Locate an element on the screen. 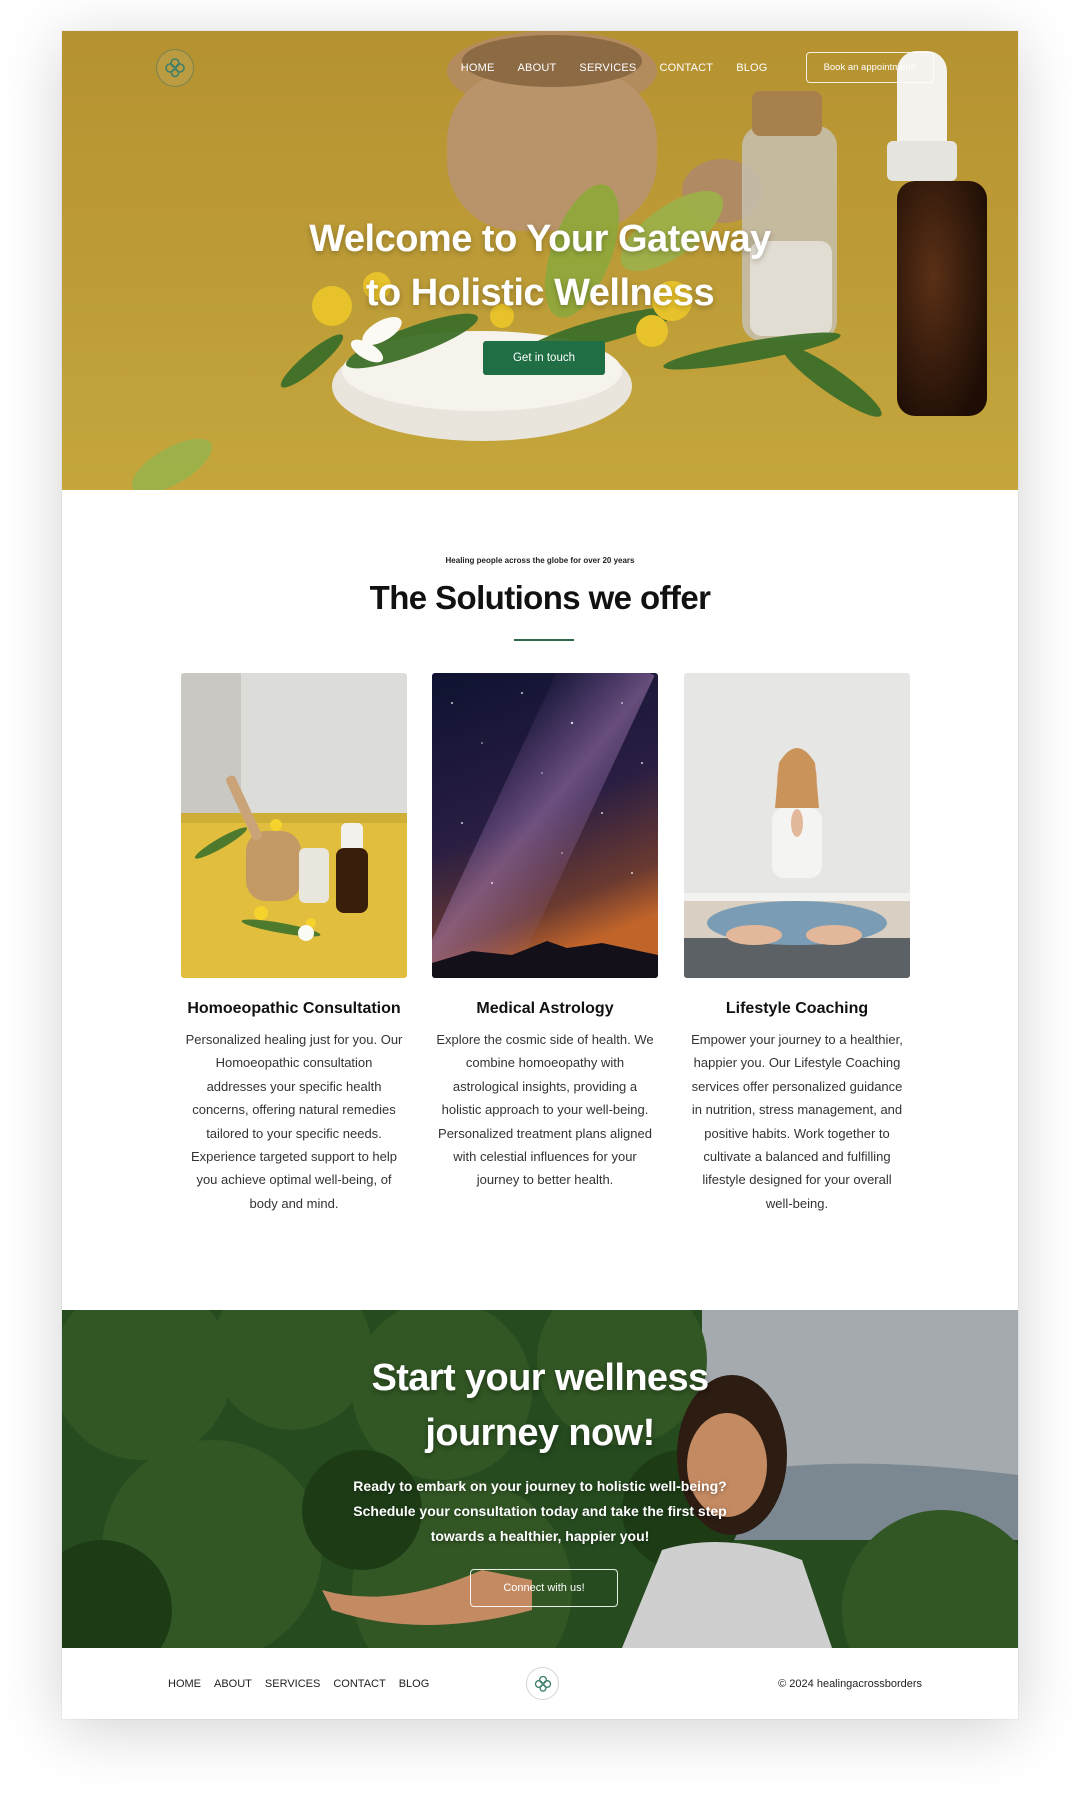  nav-blog: BLOG is located at coordinates (751, 68).